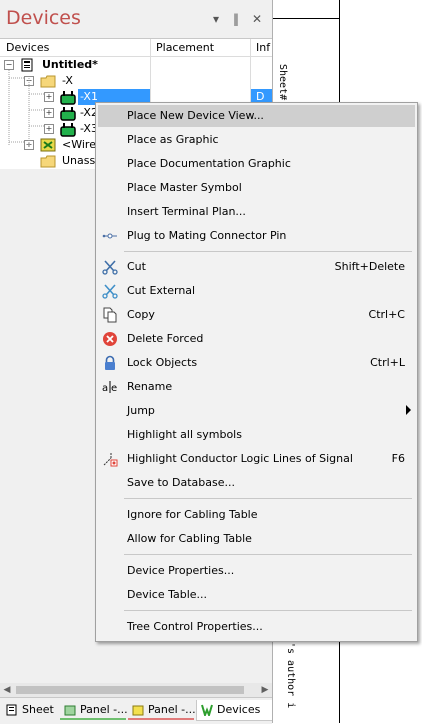 This screenshot has width=422, height=724. I want to click on rename-icon: a e, so click(109, 387).